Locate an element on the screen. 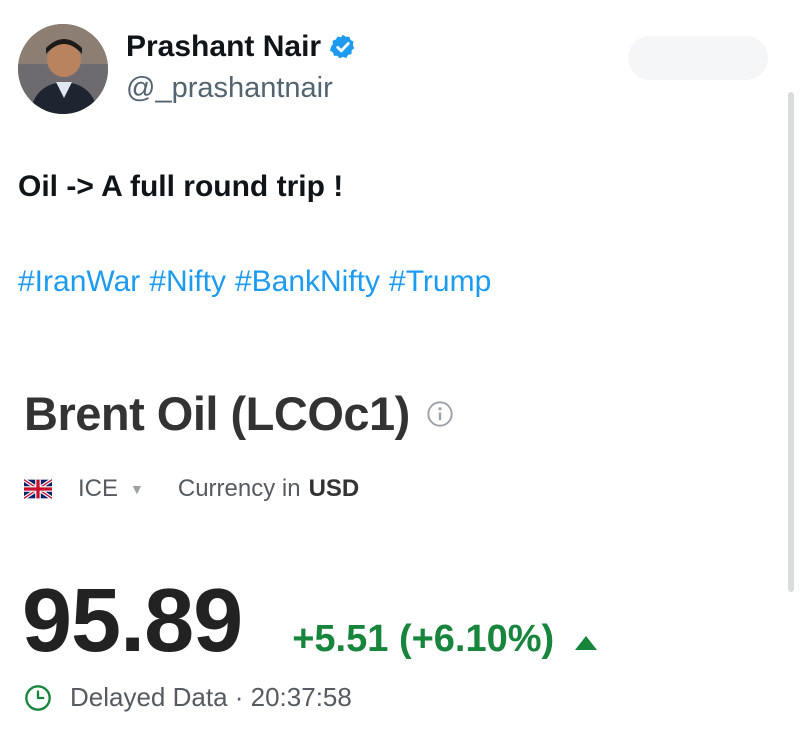 The height and width of the screenshot is (755, 800). delayed-data-label: Delayed Data · 20:37:58 is located at coordinates (211, 697).